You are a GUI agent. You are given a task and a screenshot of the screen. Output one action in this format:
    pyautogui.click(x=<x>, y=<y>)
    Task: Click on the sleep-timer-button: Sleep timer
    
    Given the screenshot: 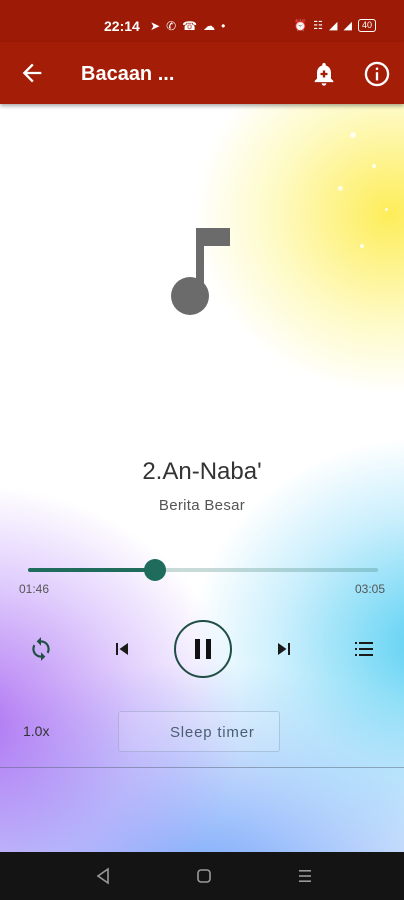 What is the action you would take?
    pyautogui.click(x=199, y=731)
    